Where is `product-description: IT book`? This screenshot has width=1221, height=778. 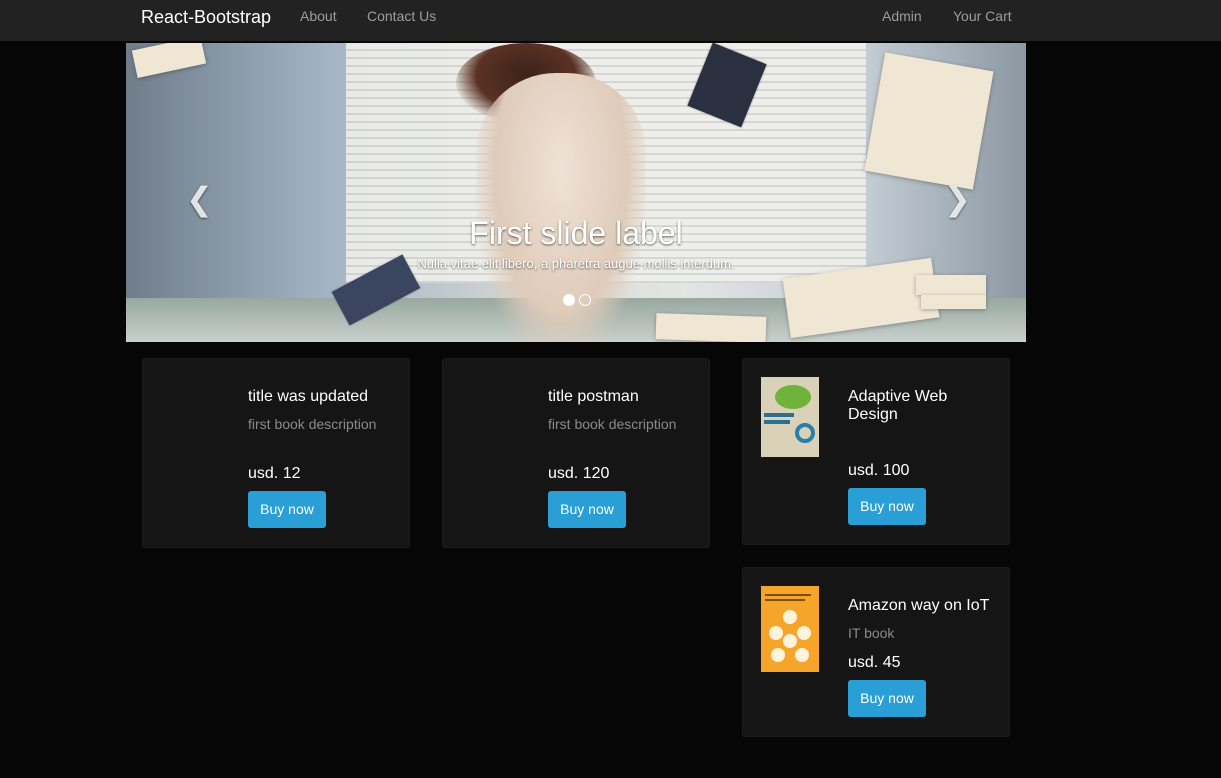 product-description: IT book is located at coordinates (871, 633).